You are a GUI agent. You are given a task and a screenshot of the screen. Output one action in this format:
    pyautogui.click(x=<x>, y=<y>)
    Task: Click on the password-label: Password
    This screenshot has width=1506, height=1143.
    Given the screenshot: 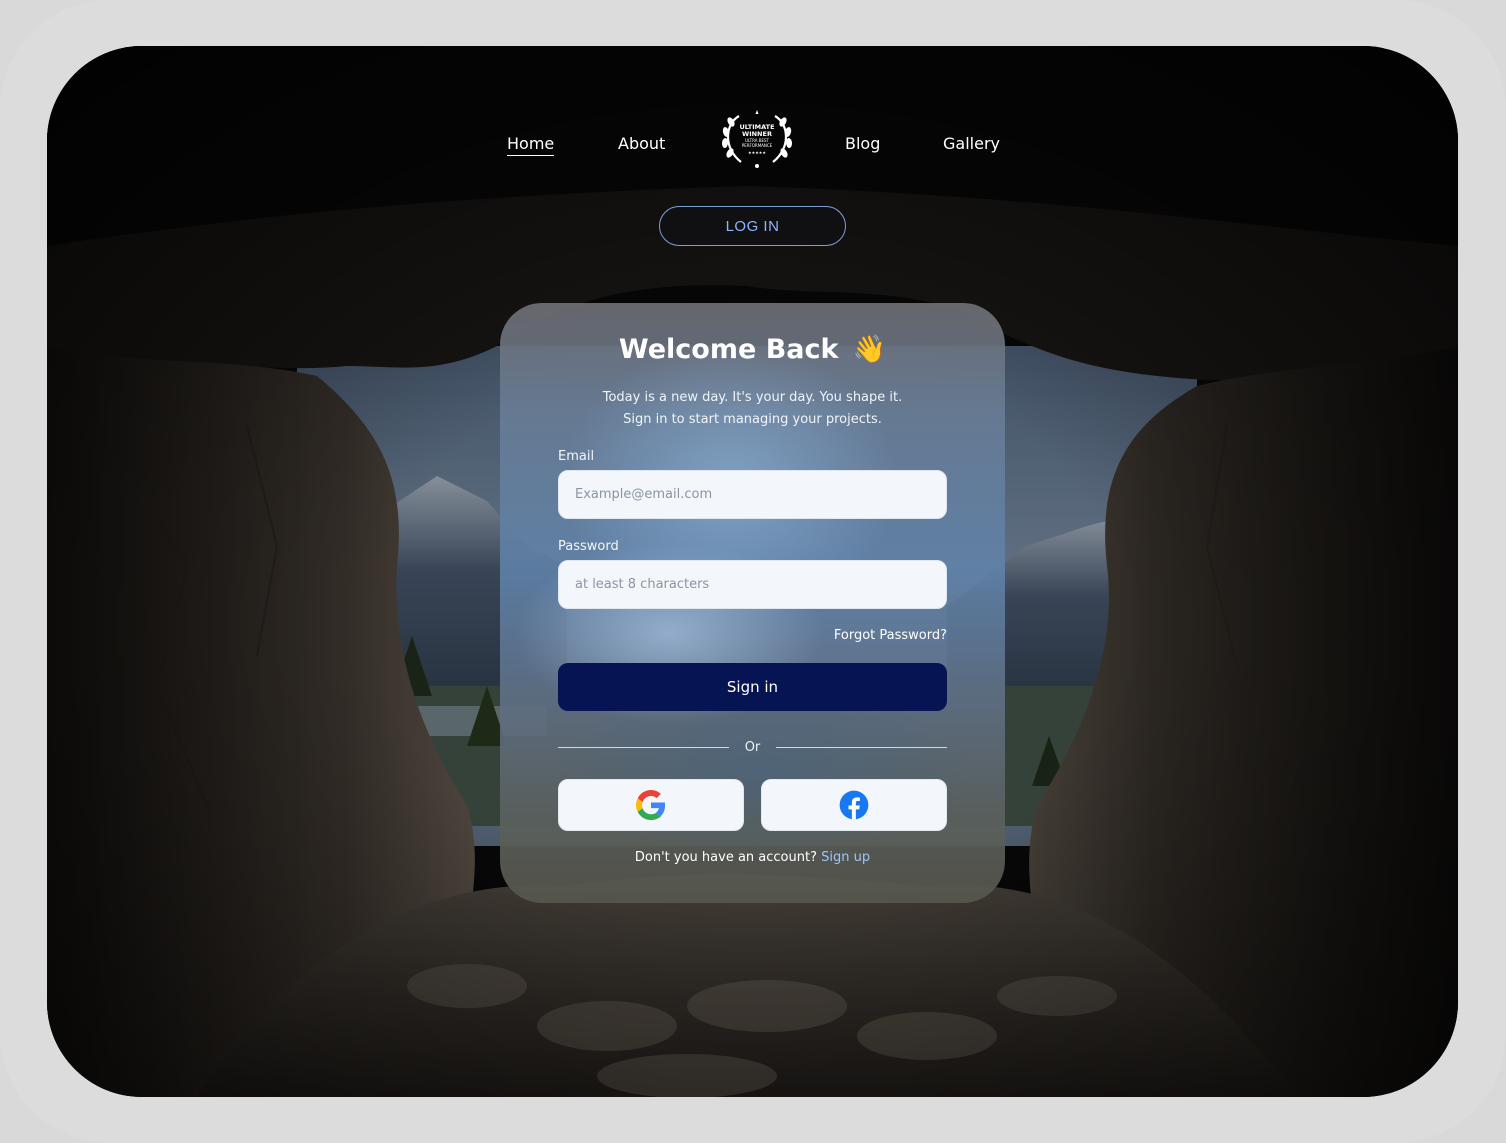 What is the action you would take?
    pyautogui.click(x=588, y=546)
    